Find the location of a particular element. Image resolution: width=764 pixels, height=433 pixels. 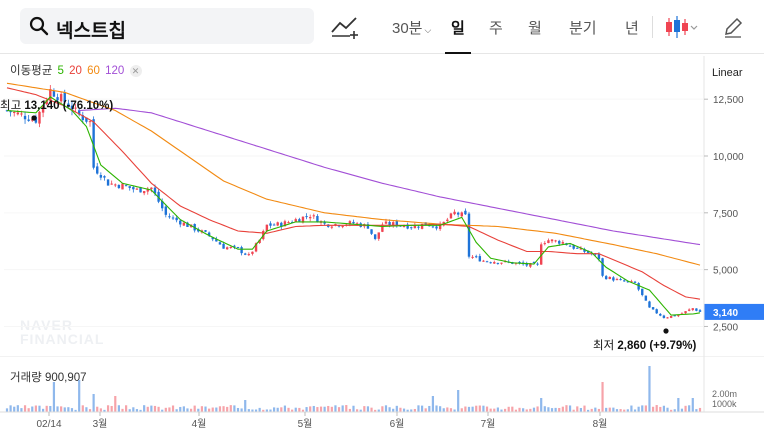

period-month: 월 is located at coordinates (535, 27).